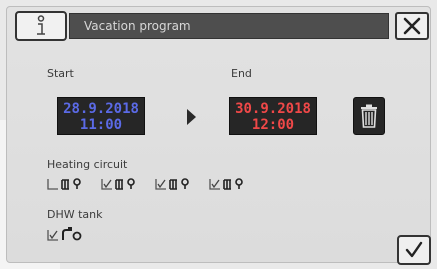  What do you see at coordinates (87, 164) in the screenshot?
I see `heating-circuit-label: Heating circuit` at bounding box center [87, 164].